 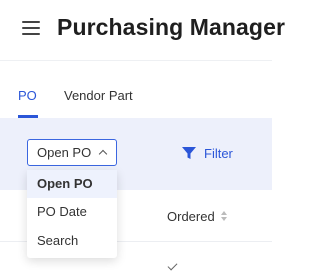 What do you see at coordinates (103, 154) in the screenshot?
I see `chevron-up-icon` at bounding box center [103, 154].